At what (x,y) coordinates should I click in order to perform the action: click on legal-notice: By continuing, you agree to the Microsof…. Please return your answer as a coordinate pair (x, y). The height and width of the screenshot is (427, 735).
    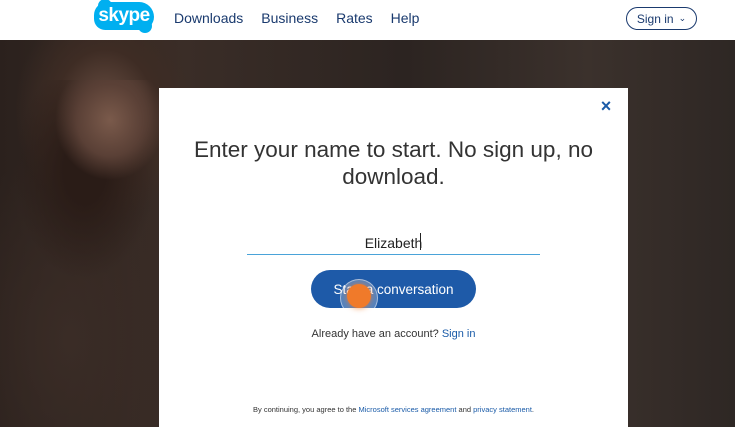
    Looking at the image, I should click on (393, 409).